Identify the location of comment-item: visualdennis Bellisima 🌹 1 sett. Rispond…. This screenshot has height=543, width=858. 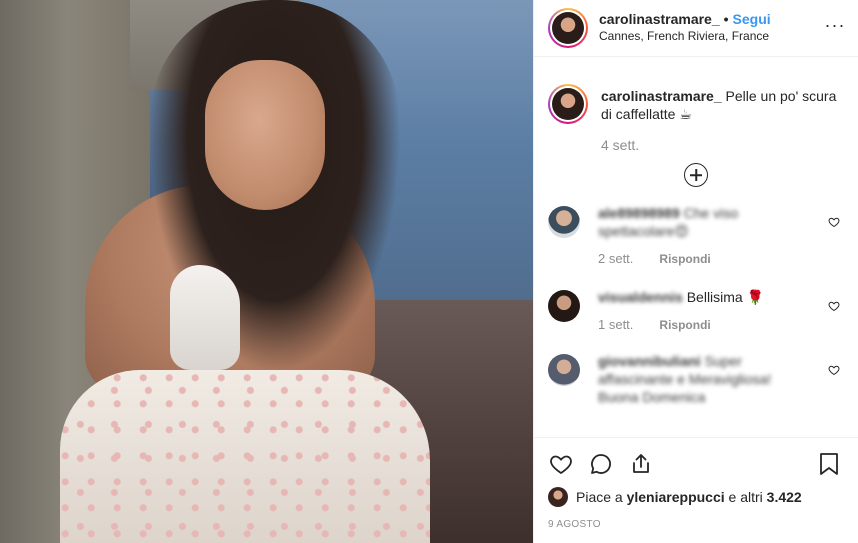
(696, 311).